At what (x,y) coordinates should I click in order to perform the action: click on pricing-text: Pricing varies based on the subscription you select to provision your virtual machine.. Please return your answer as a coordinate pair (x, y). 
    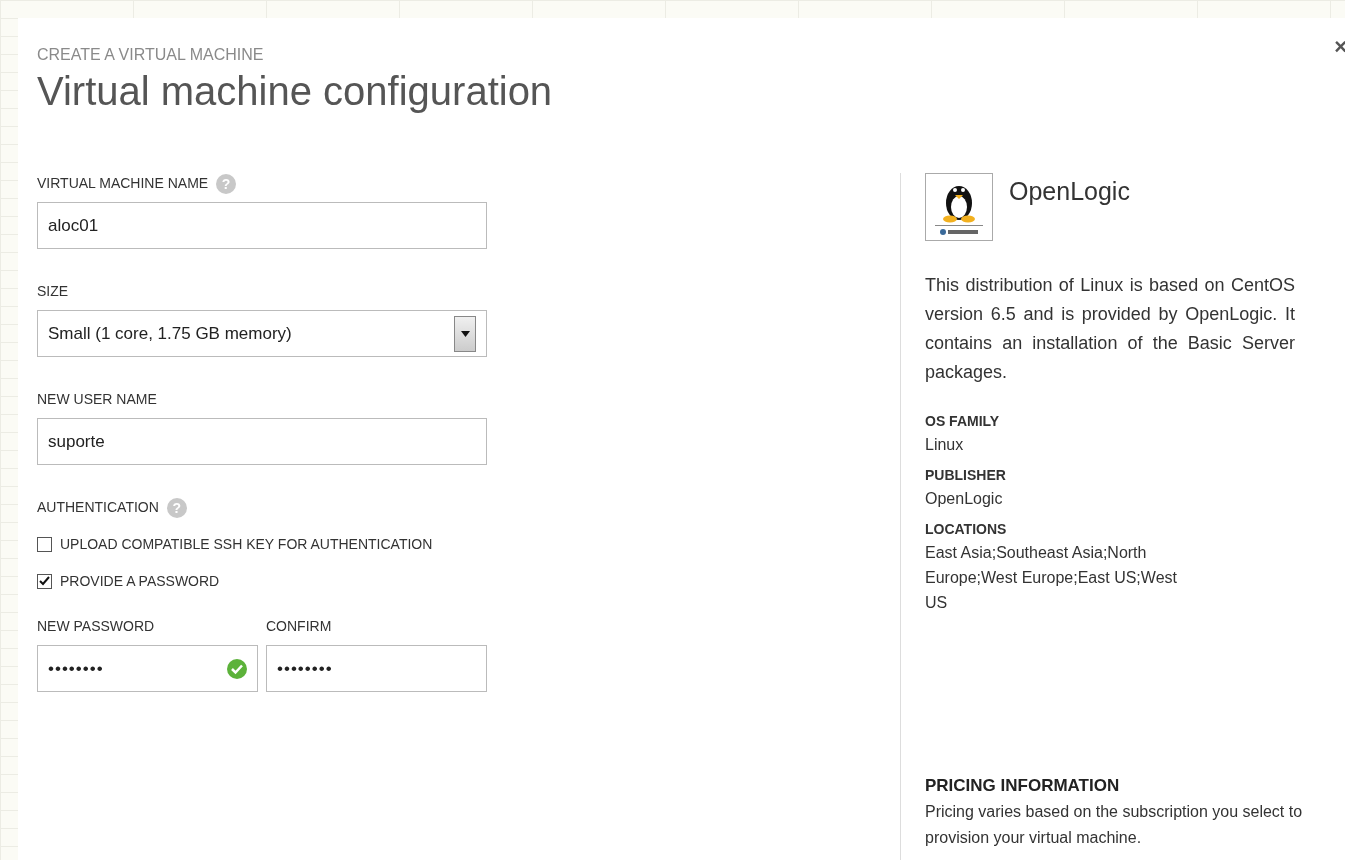
    Looking at the image, I should click on (1114, 824).